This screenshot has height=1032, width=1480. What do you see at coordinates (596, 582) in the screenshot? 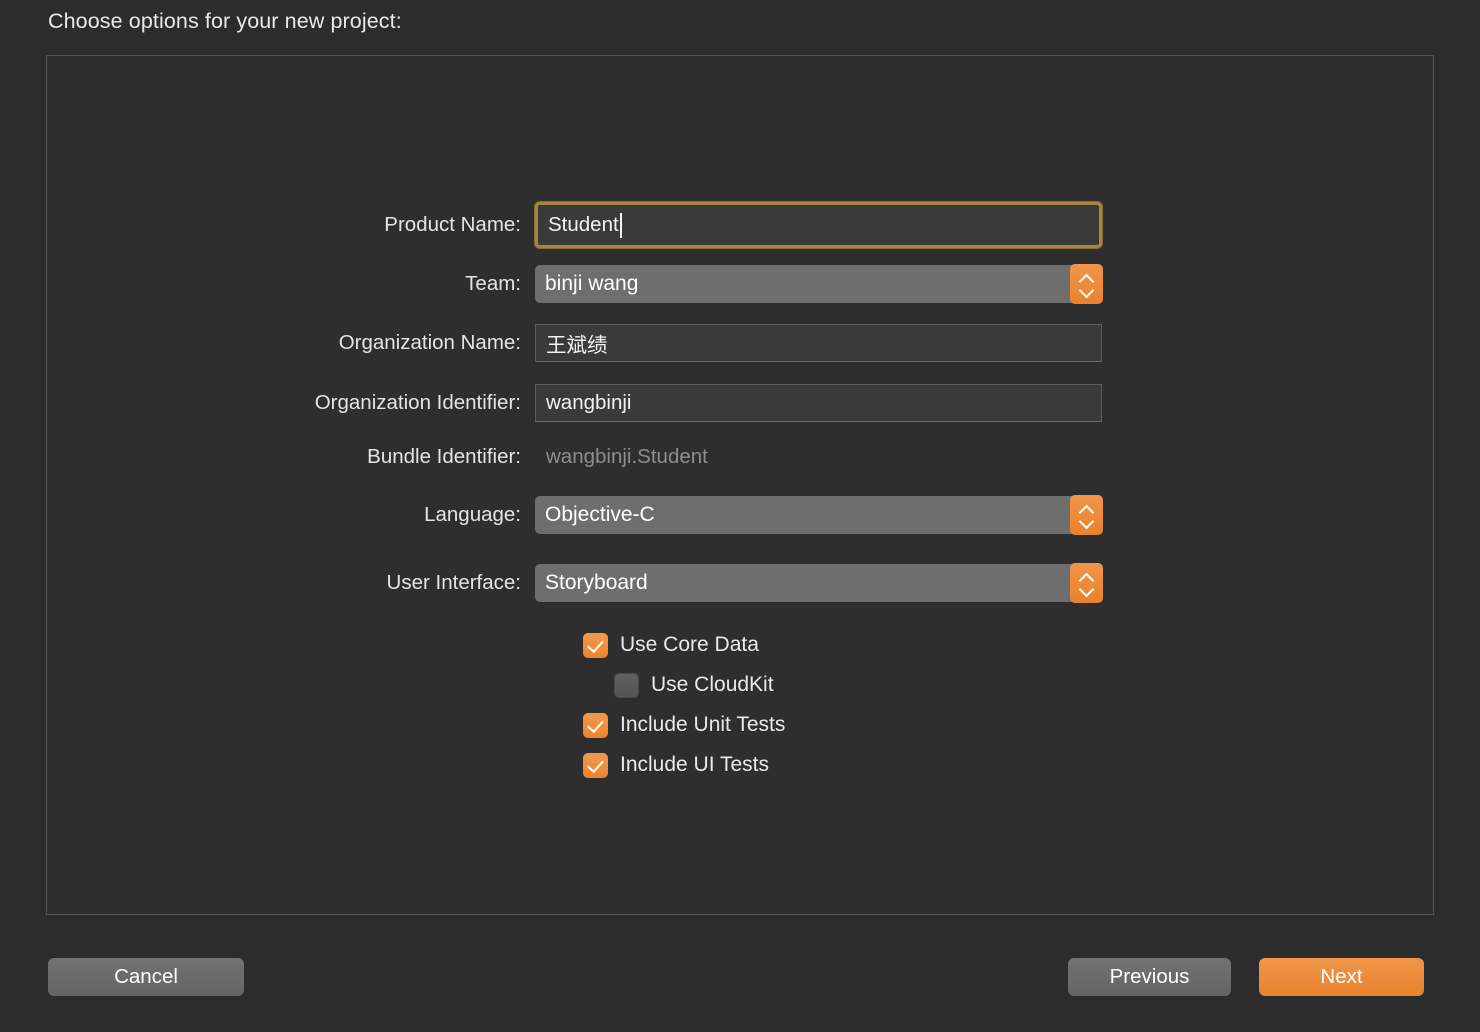
I see `user-interface-value: Storyboard` at bounding box center [596, 582].